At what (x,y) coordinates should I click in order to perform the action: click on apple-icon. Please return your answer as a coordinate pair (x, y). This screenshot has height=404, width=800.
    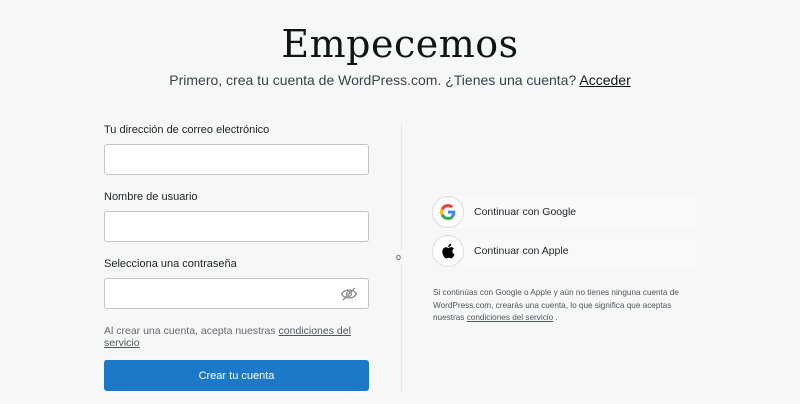
    Looking at the image, I should click on (448, 251).